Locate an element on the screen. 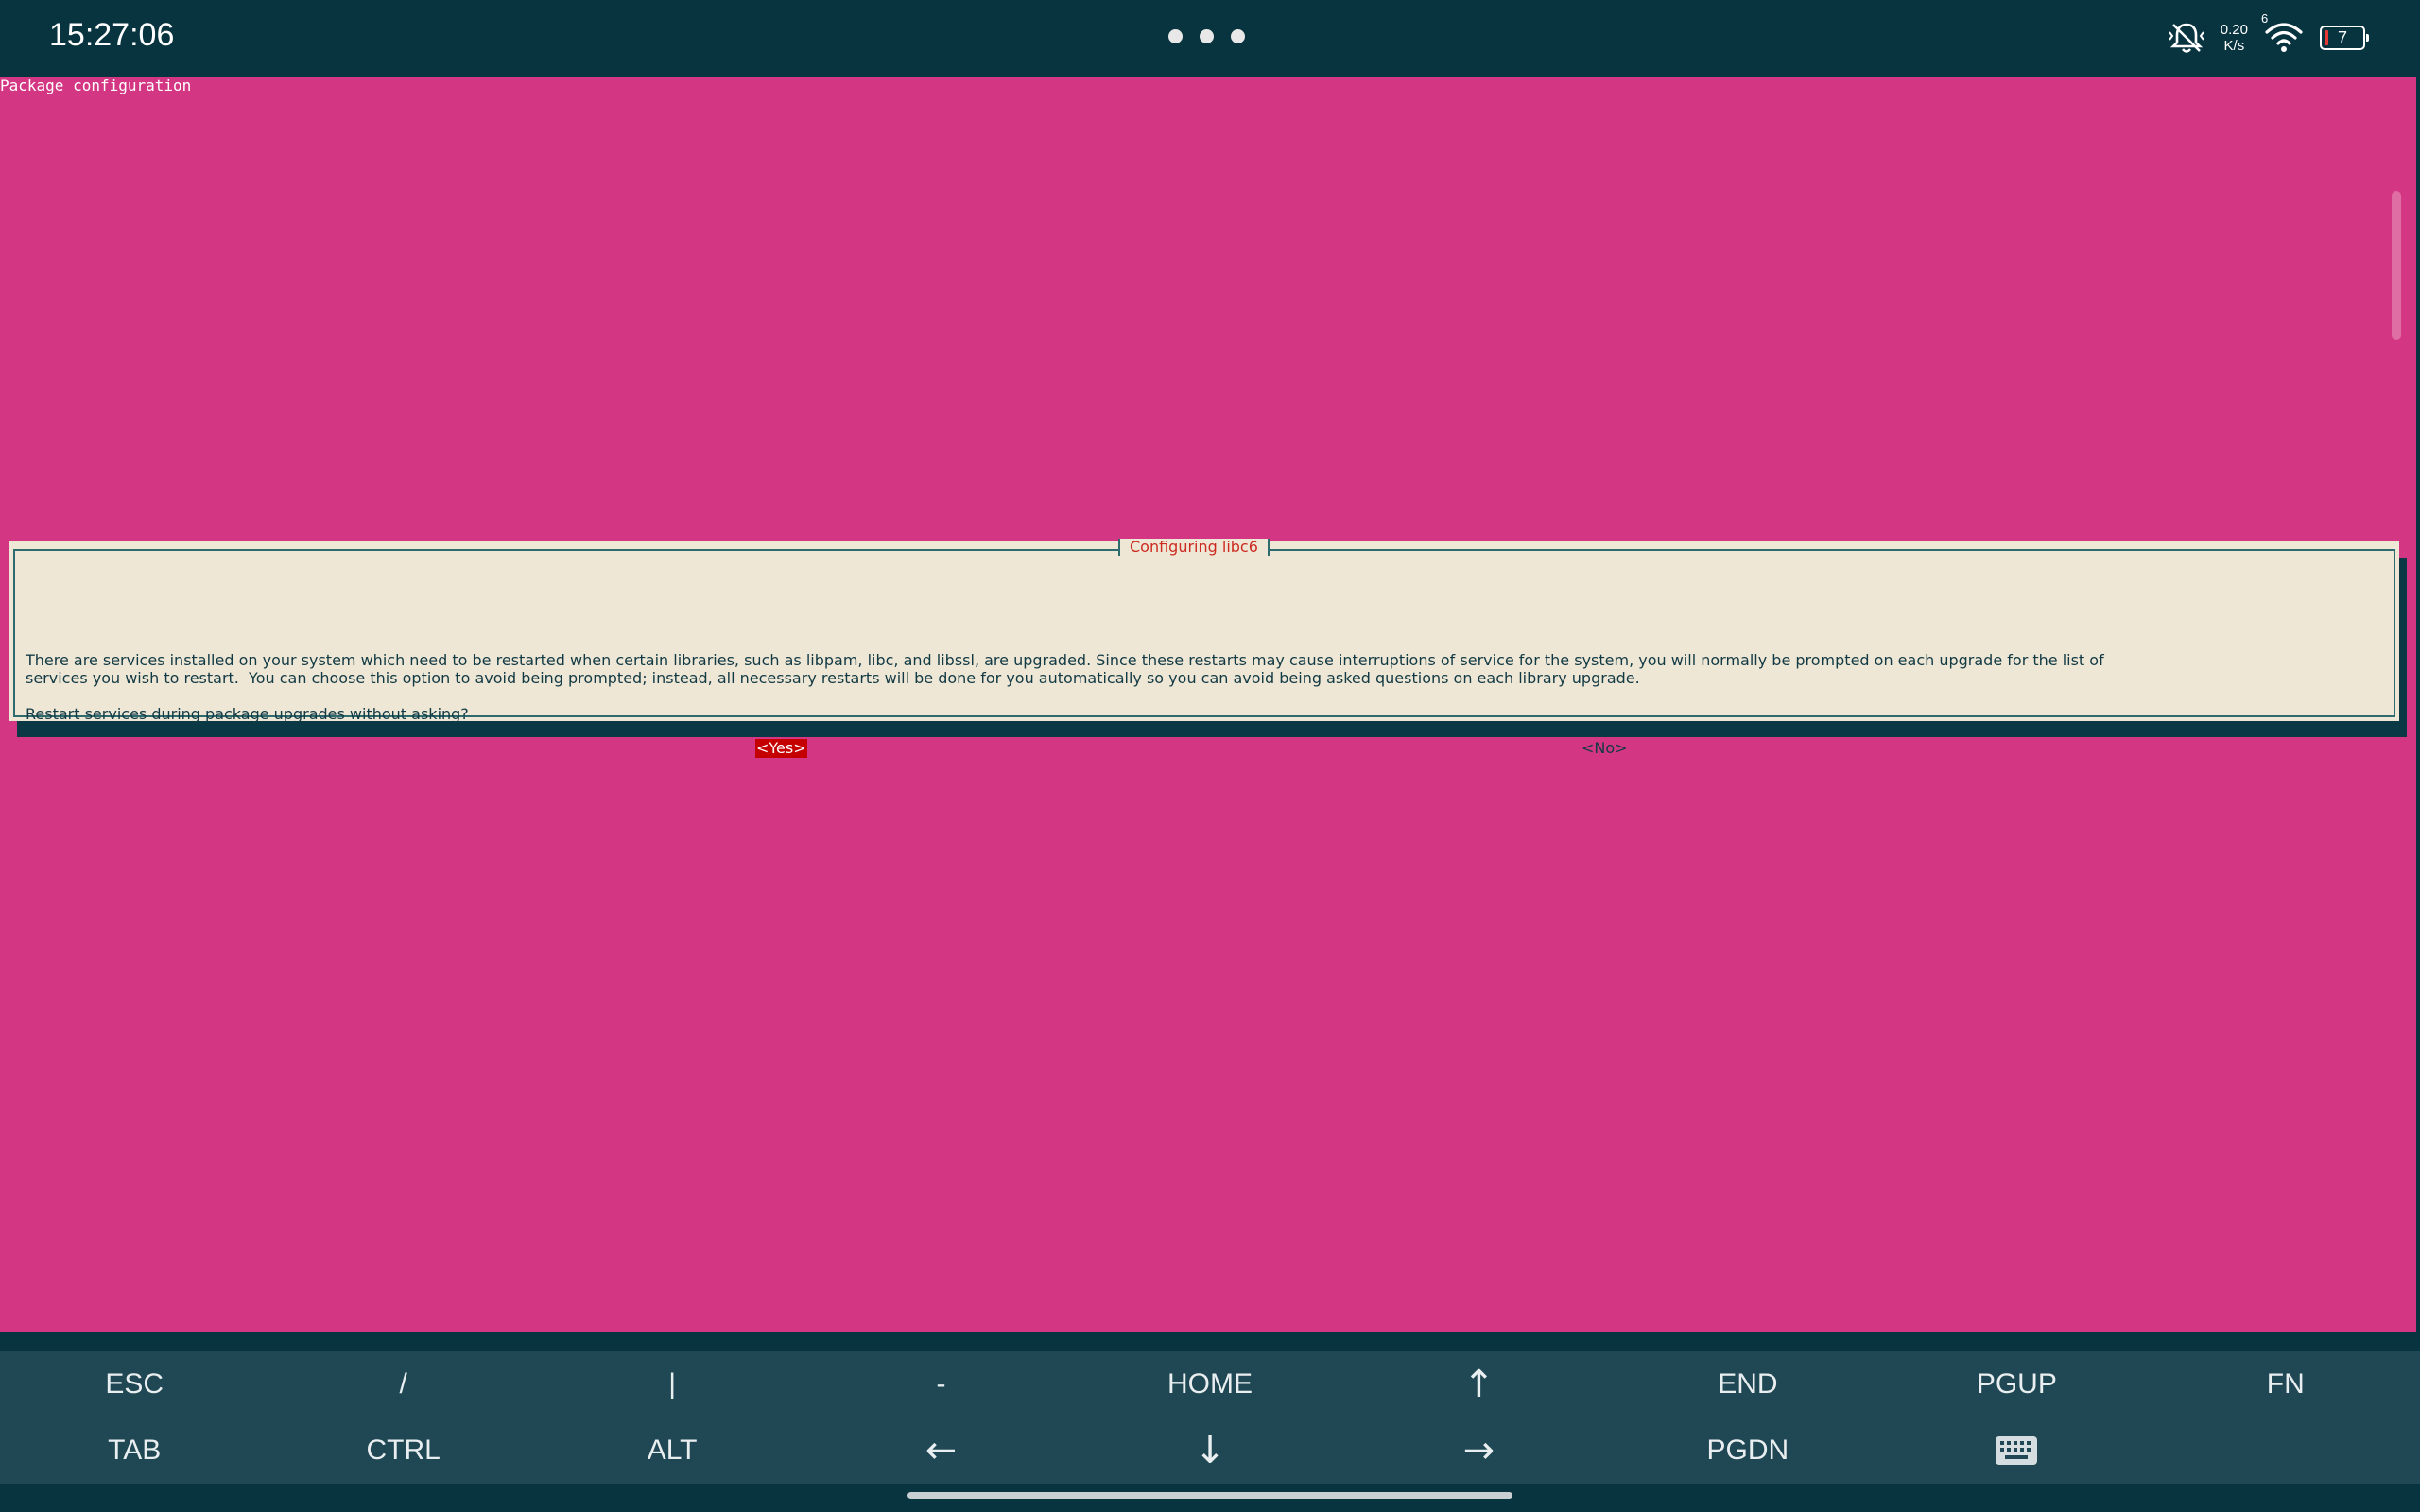 The height and width of the screenshot is (1512, 2420). key-end: END is located at coordinates (1748, 1384).